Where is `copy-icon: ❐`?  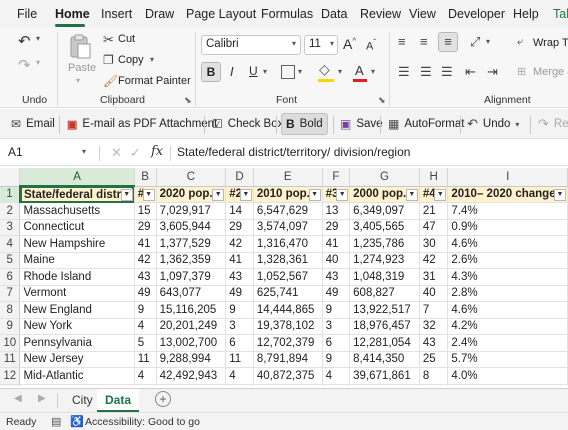
copy-icon: ❐ is located at coordinates (108, 60).